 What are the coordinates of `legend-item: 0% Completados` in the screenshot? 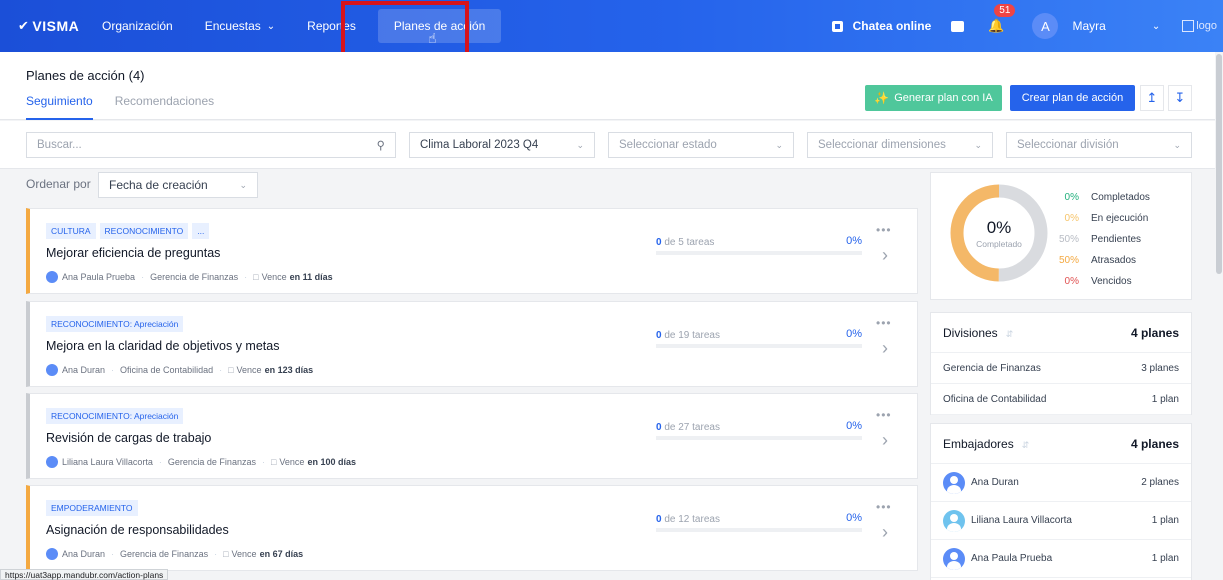 It's located at (1096, 197).